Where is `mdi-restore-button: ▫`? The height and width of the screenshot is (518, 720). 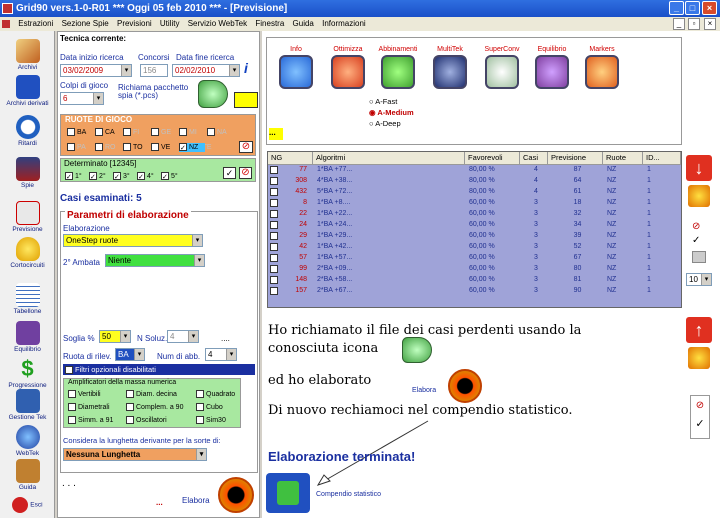
mdi-restore-button: ▫ is located at coordinates (694, 24).